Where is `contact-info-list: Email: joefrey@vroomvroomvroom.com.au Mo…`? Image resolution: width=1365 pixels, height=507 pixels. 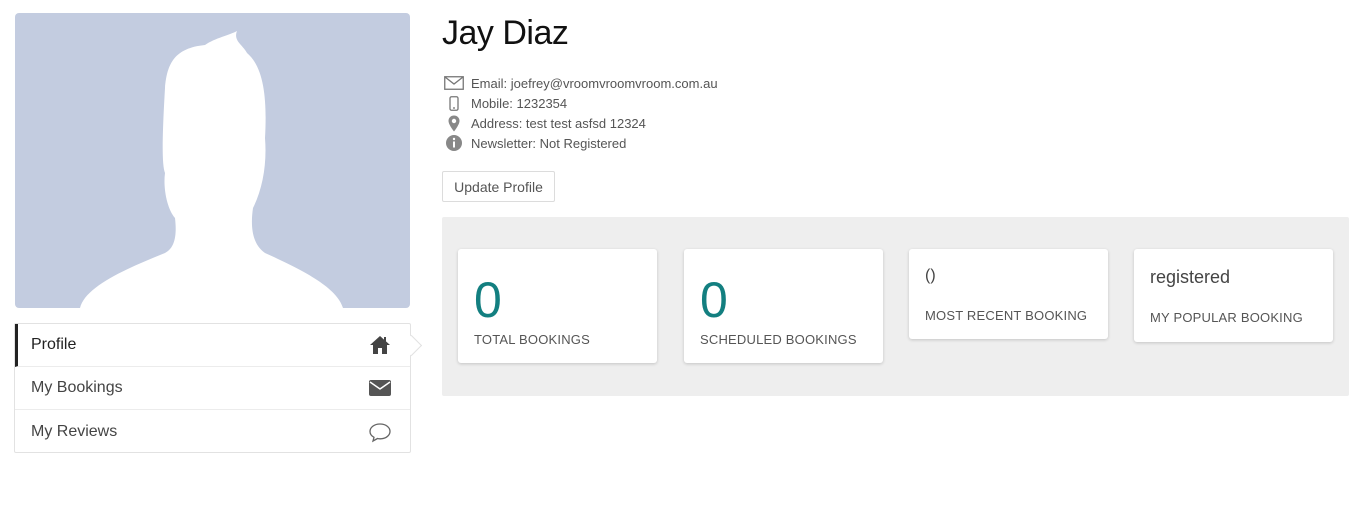 contact-info-list: Email: joefrey@vroomvroomvroom.com.au Mo… is located at coordinates (580, 113).